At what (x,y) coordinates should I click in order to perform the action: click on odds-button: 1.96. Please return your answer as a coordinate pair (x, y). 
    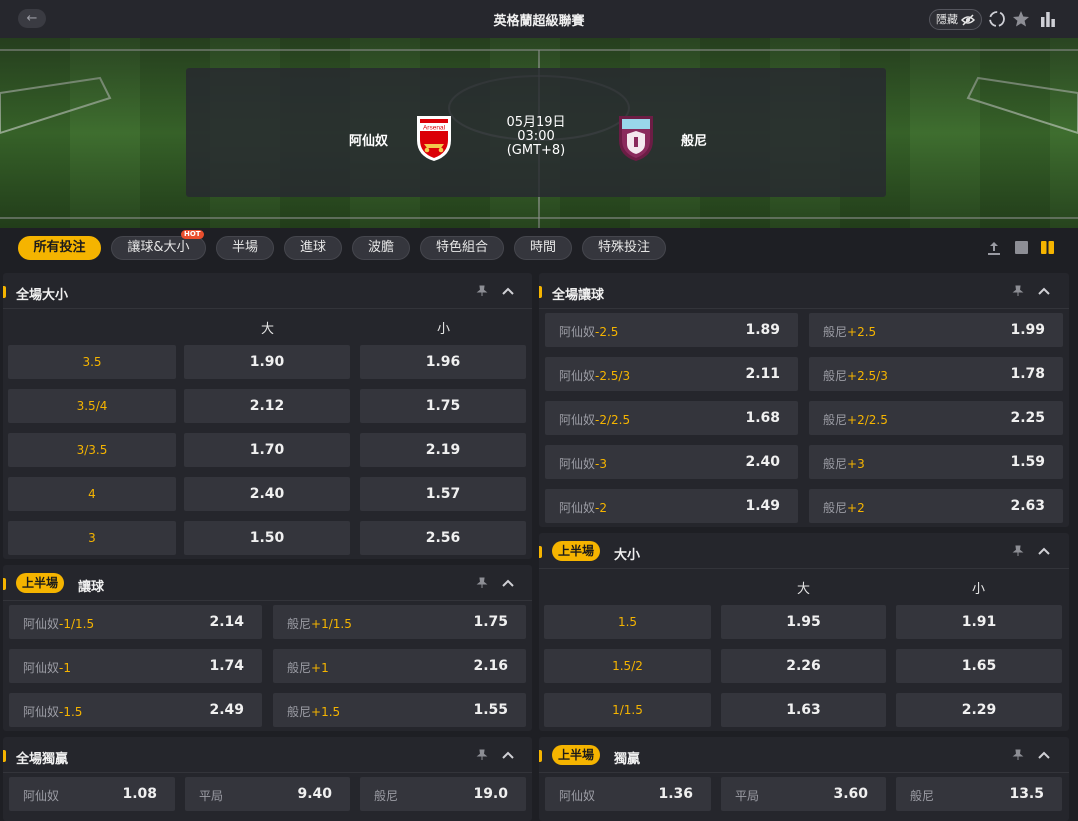
    Looking at the image, I should click on (443, 362).